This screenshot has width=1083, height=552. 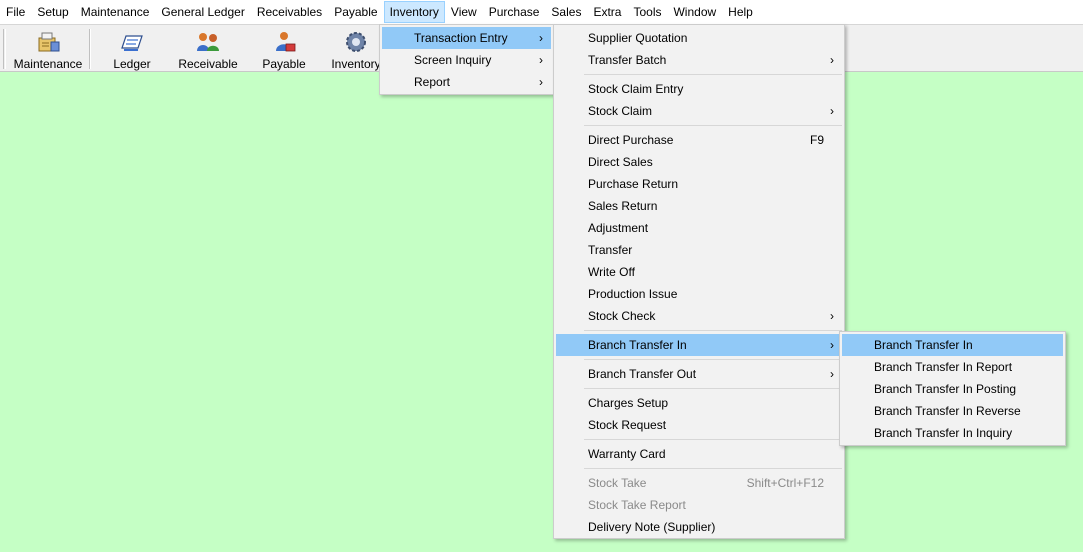 I want to click on toolbar-maintenance-button: Maintenance, so click(x=48, y=49).